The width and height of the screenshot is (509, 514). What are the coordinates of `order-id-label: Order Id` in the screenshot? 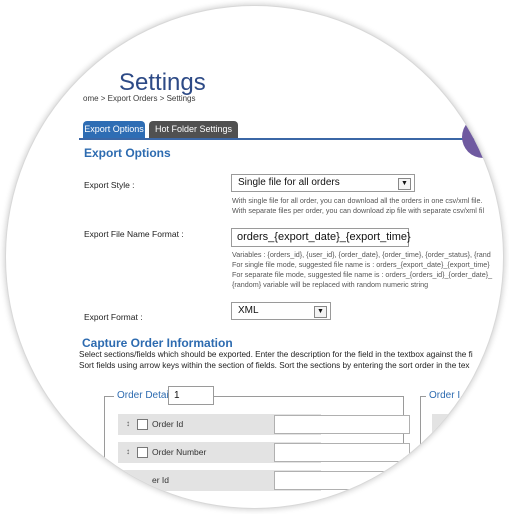 It's located at (168, 424).